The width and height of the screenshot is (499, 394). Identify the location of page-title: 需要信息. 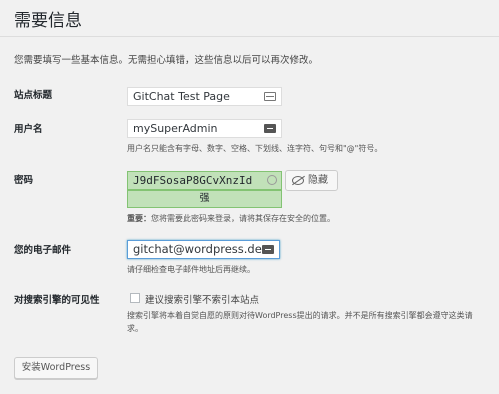
(48, 21).